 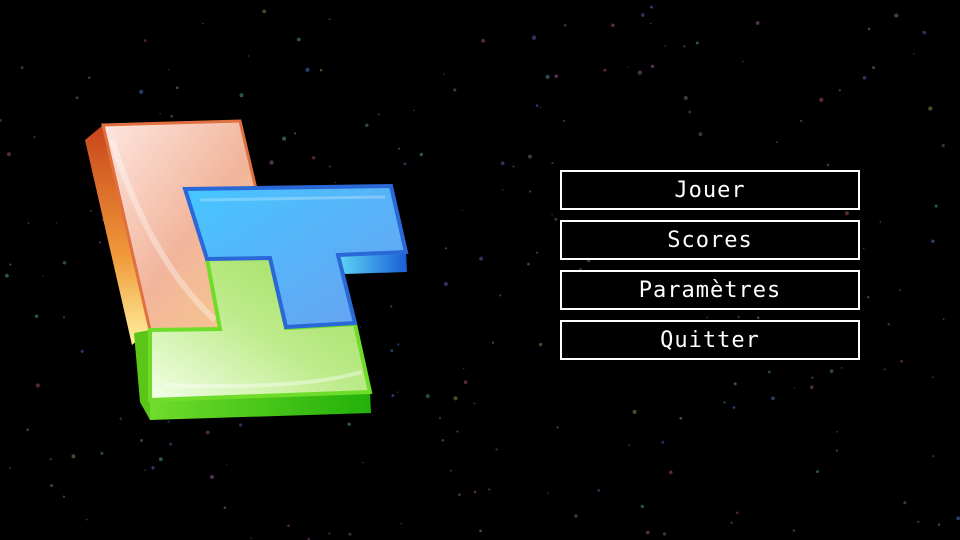 I want to click on main-menu: Jouer Scores Paramètres Quitter, so click(x=710, y=270).